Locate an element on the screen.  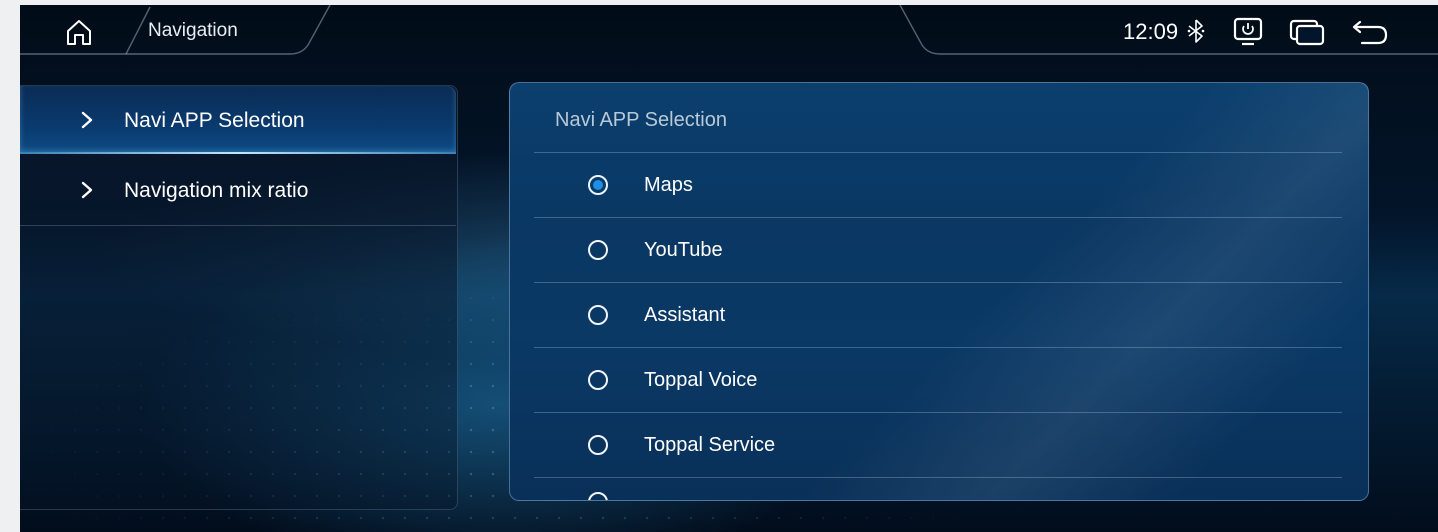
option-label: Toppal Service is located at coordinates (710, 445).